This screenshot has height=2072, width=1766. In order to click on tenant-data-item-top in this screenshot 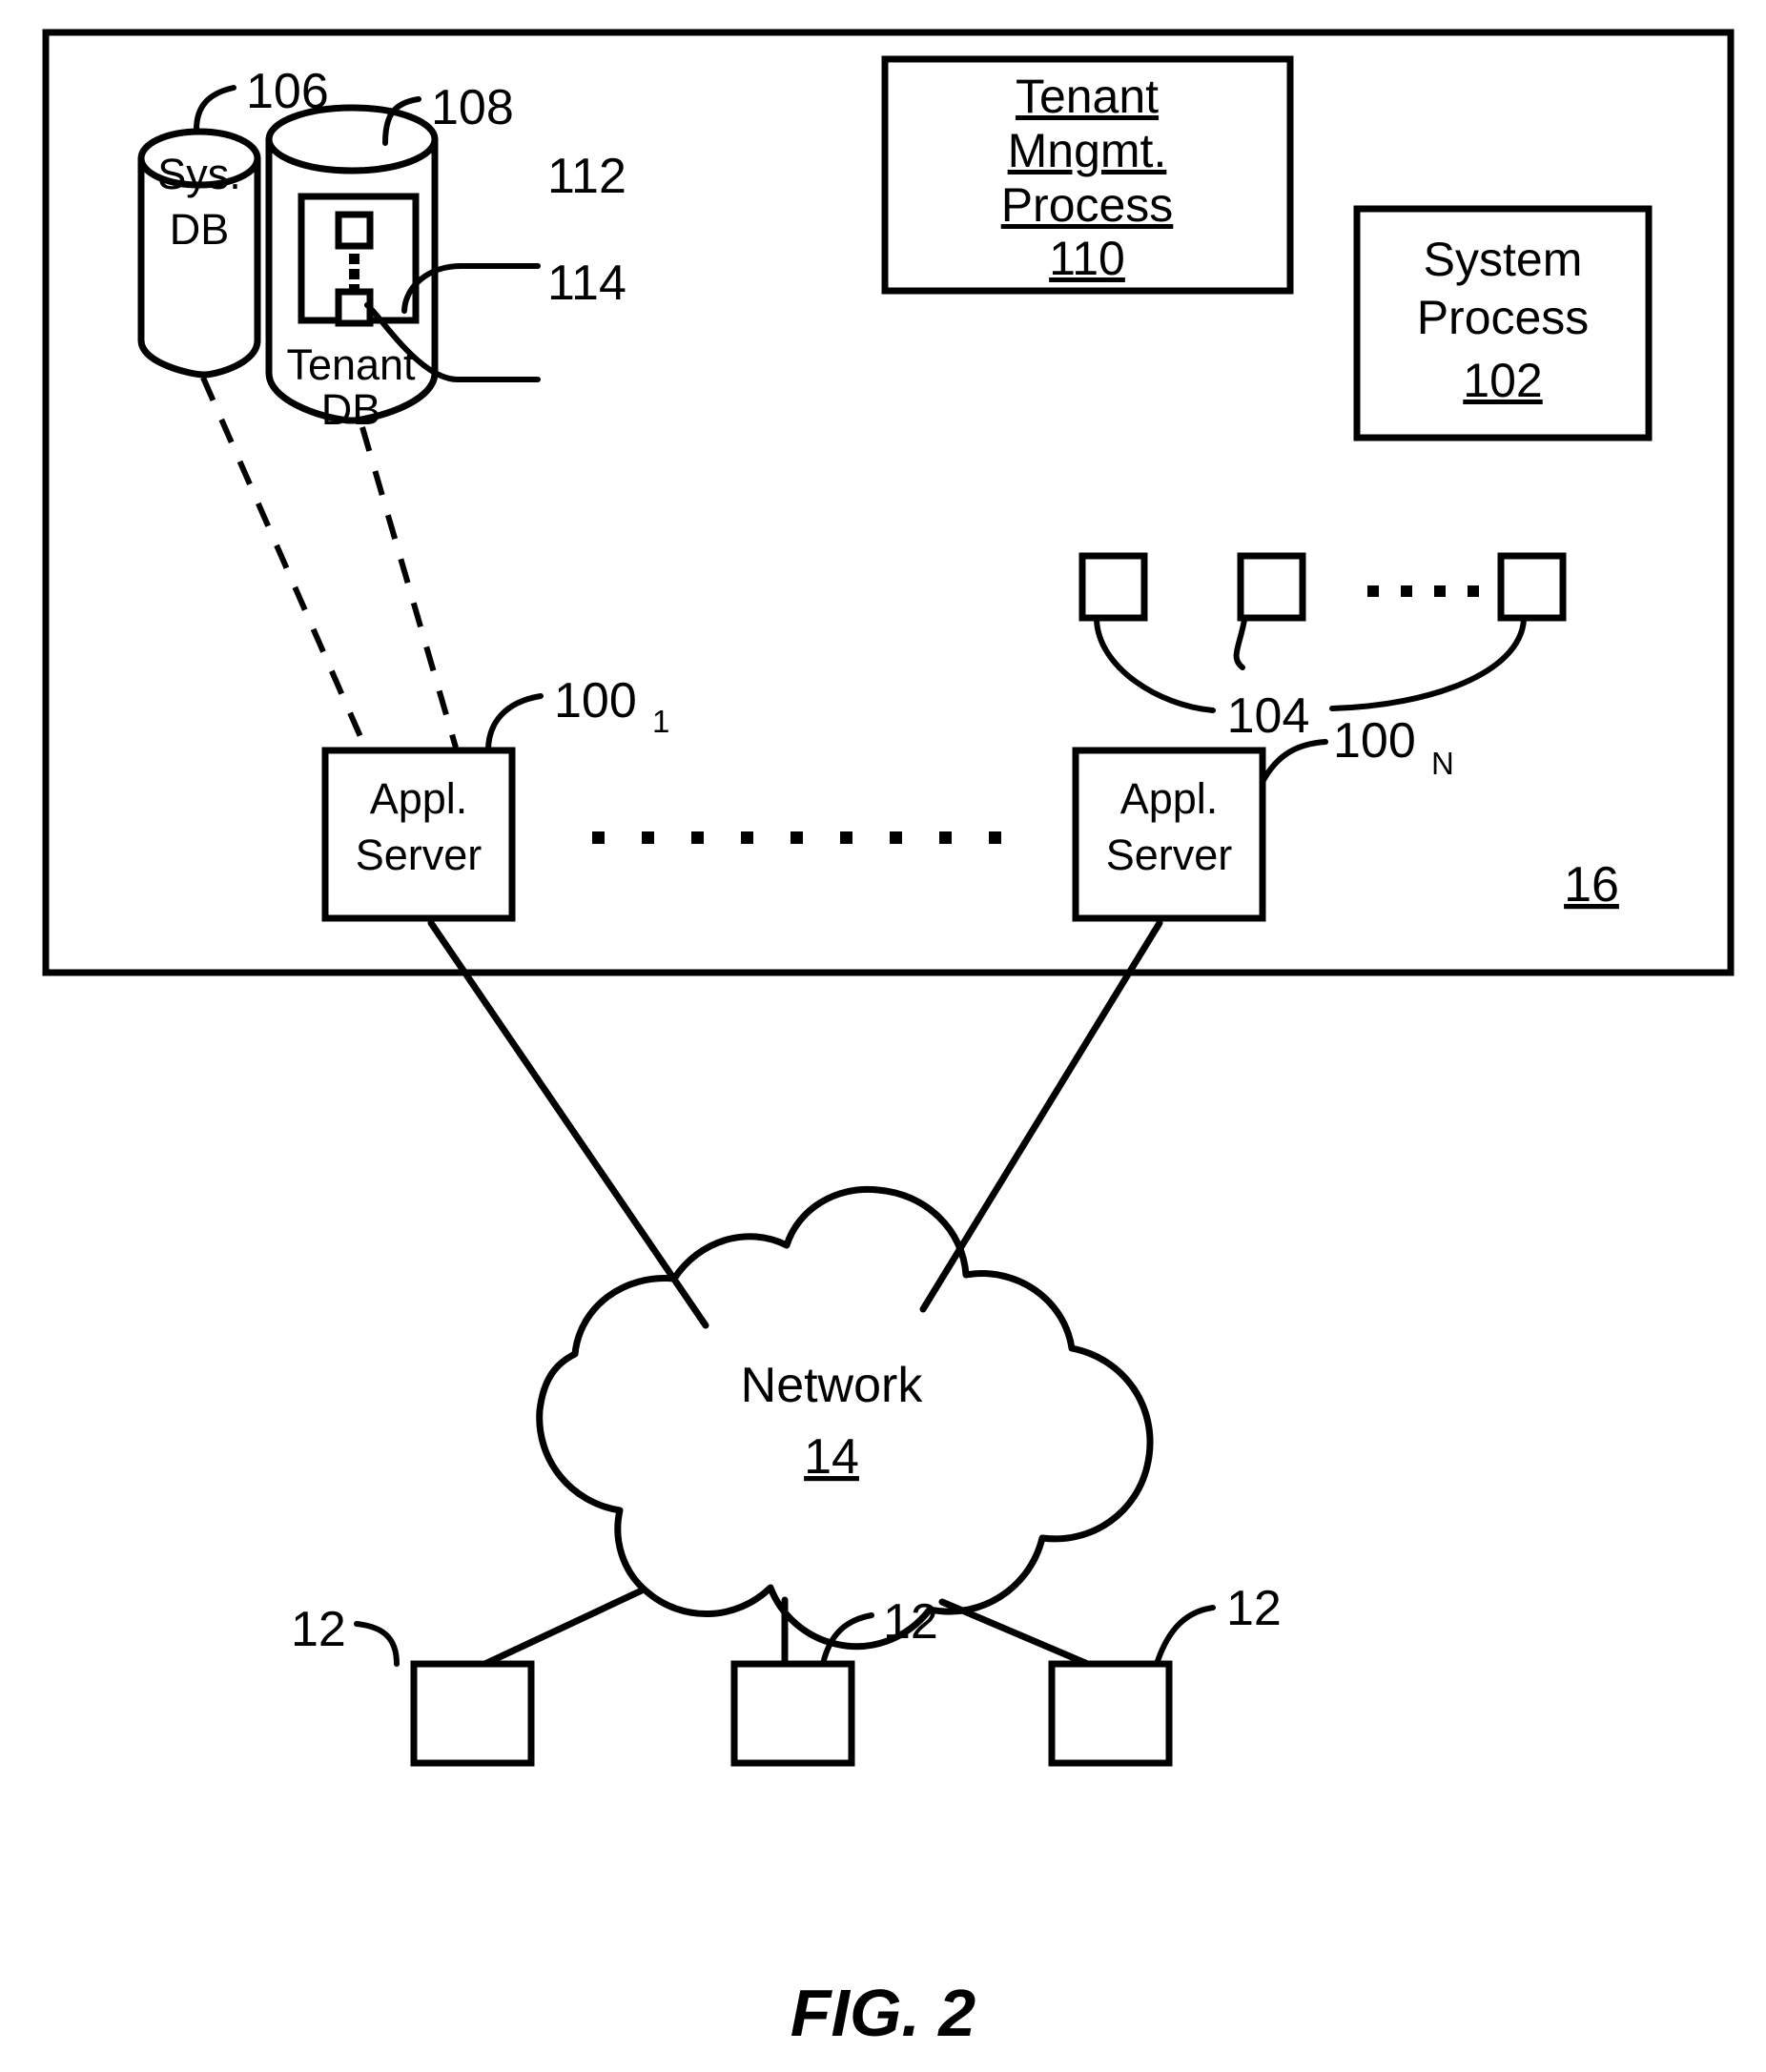, I will do `click(354, 230)`.